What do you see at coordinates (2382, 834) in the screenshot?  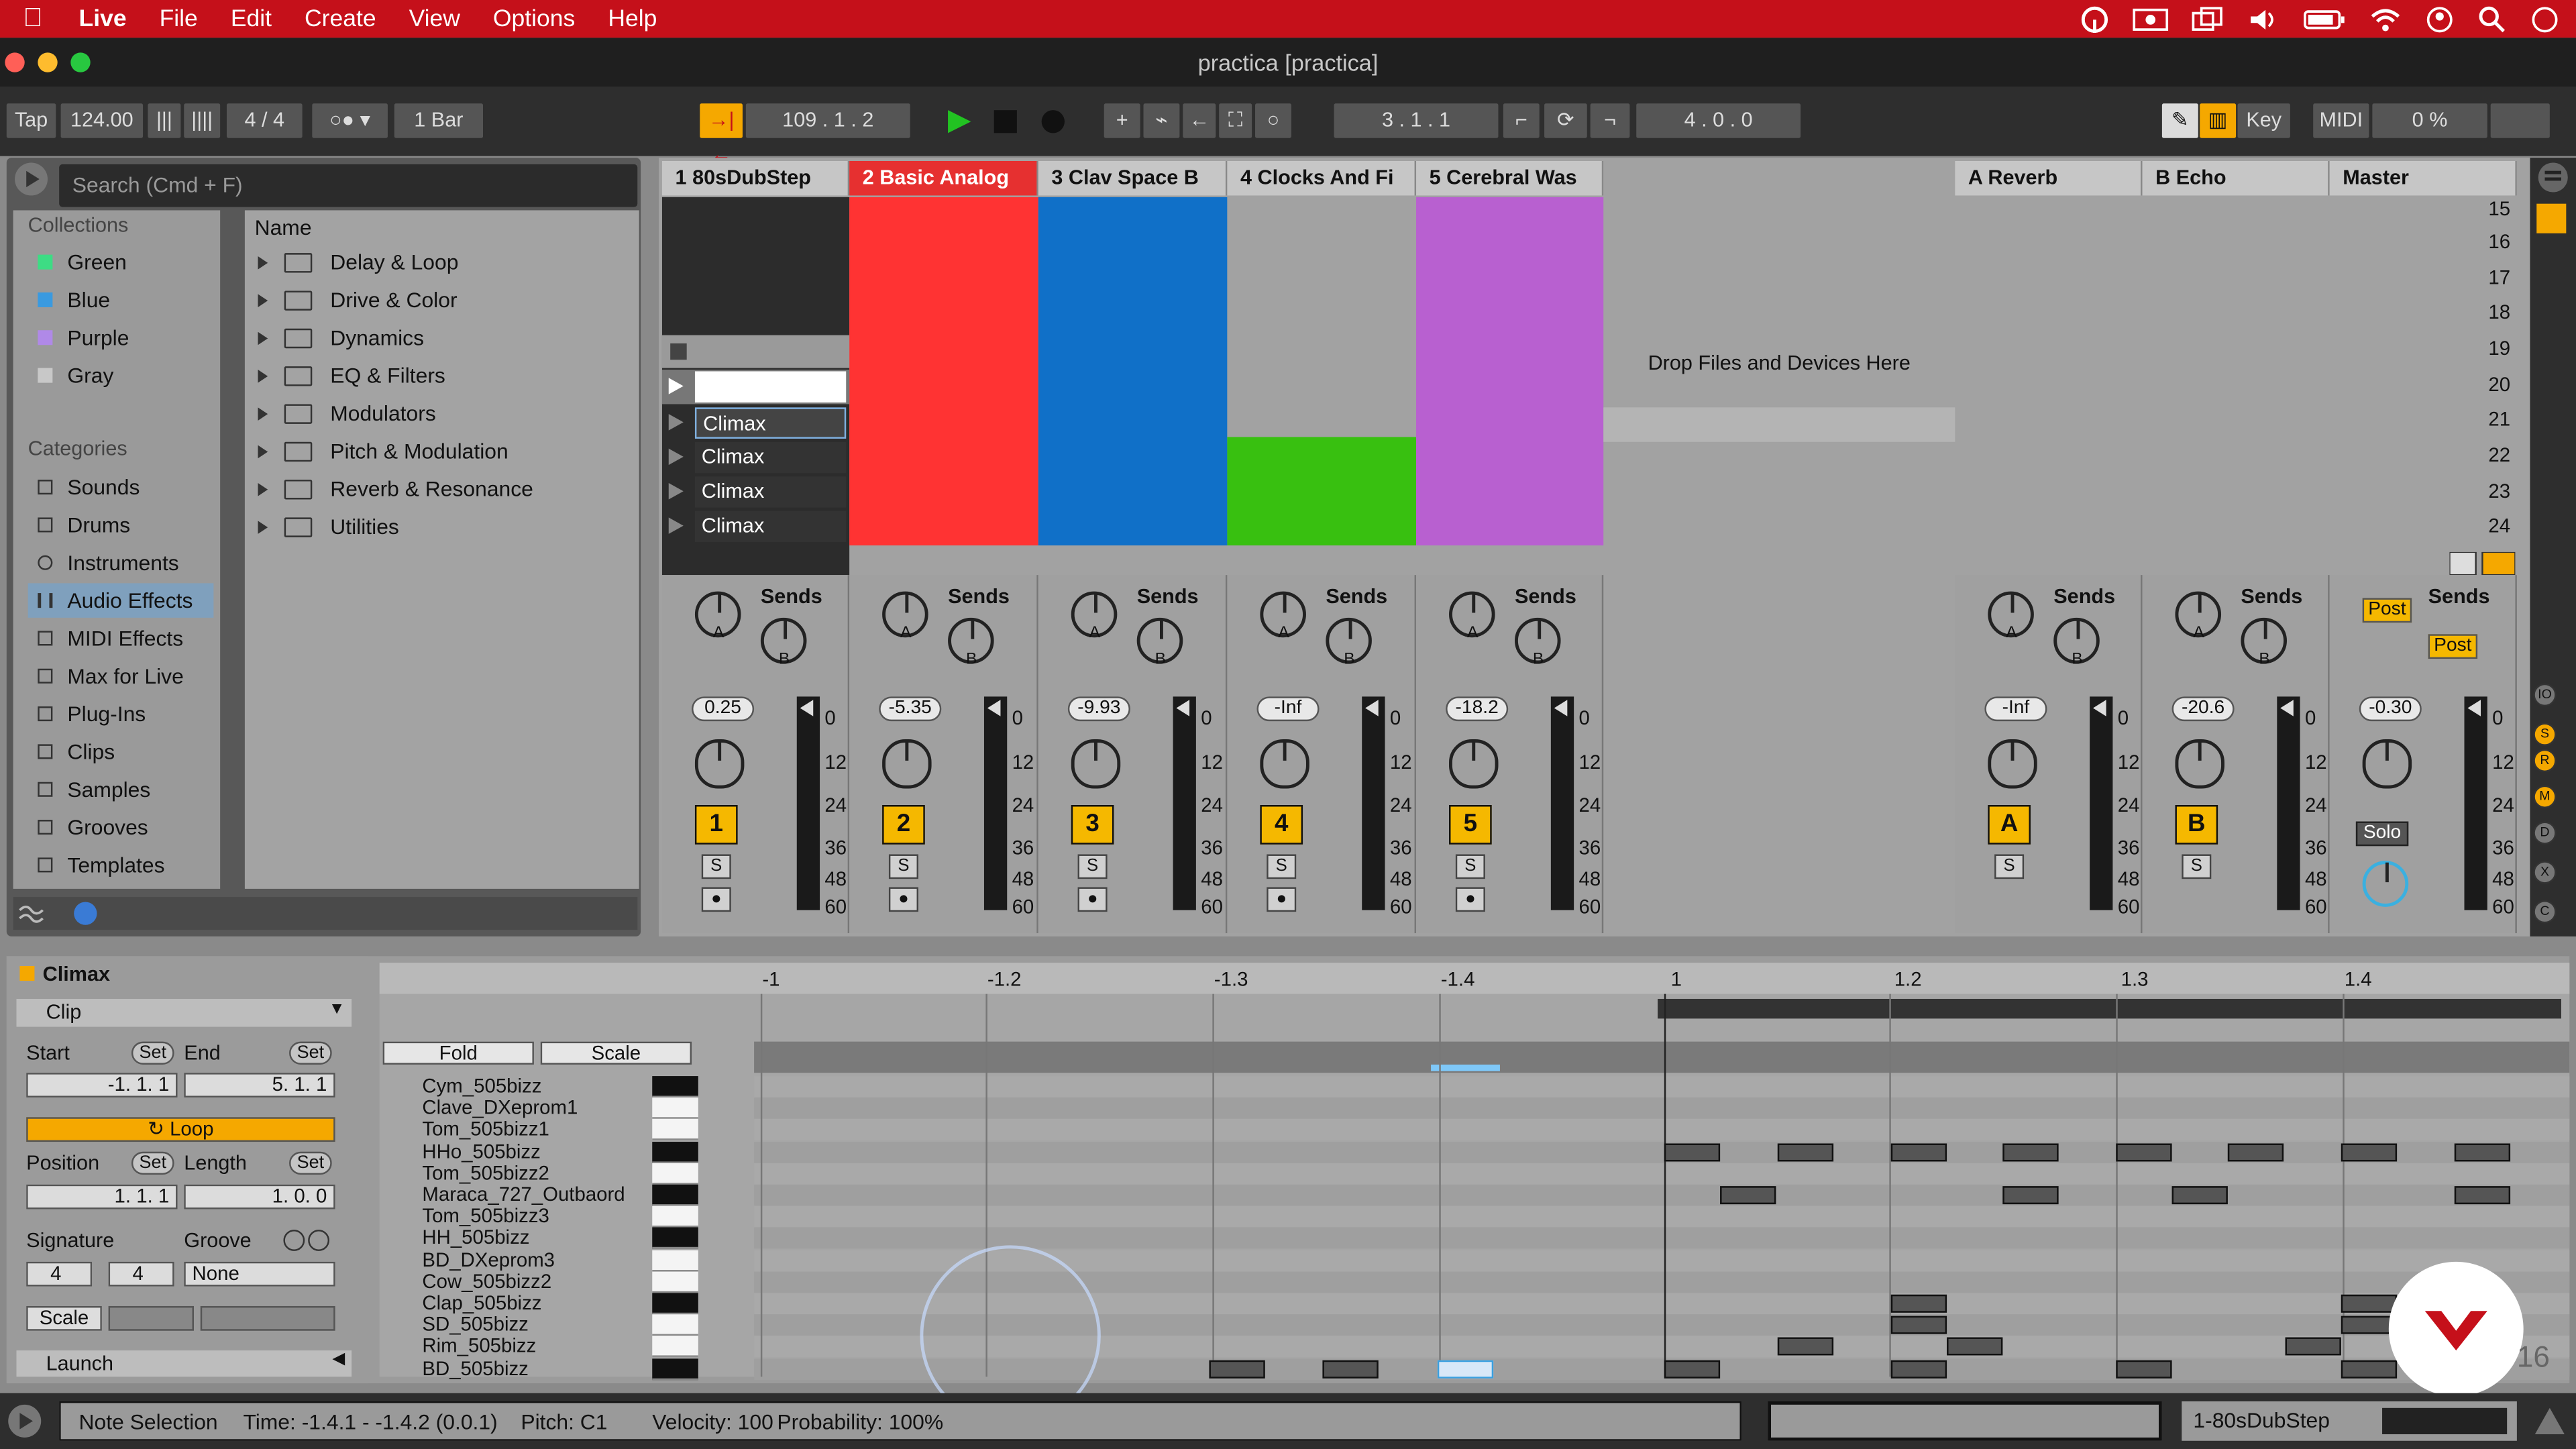 I see `solo-cue-button: Solo` at bounding box center [2382, 834].